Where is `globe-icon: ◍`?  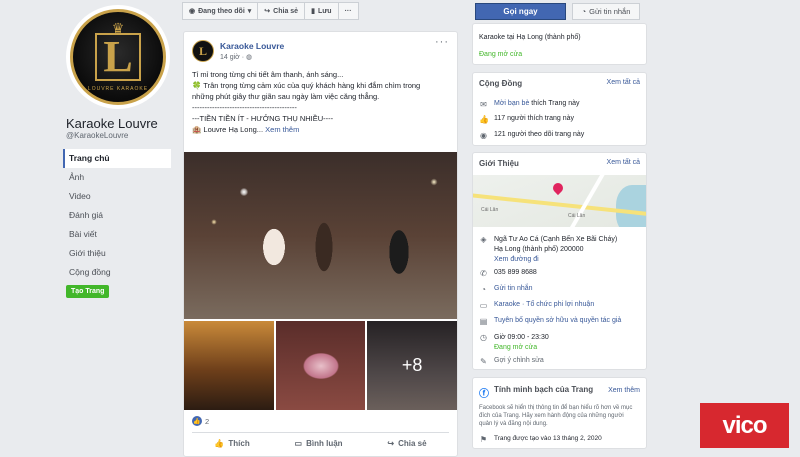
globe-icon: ◍ is located at coordinates (249, 57).